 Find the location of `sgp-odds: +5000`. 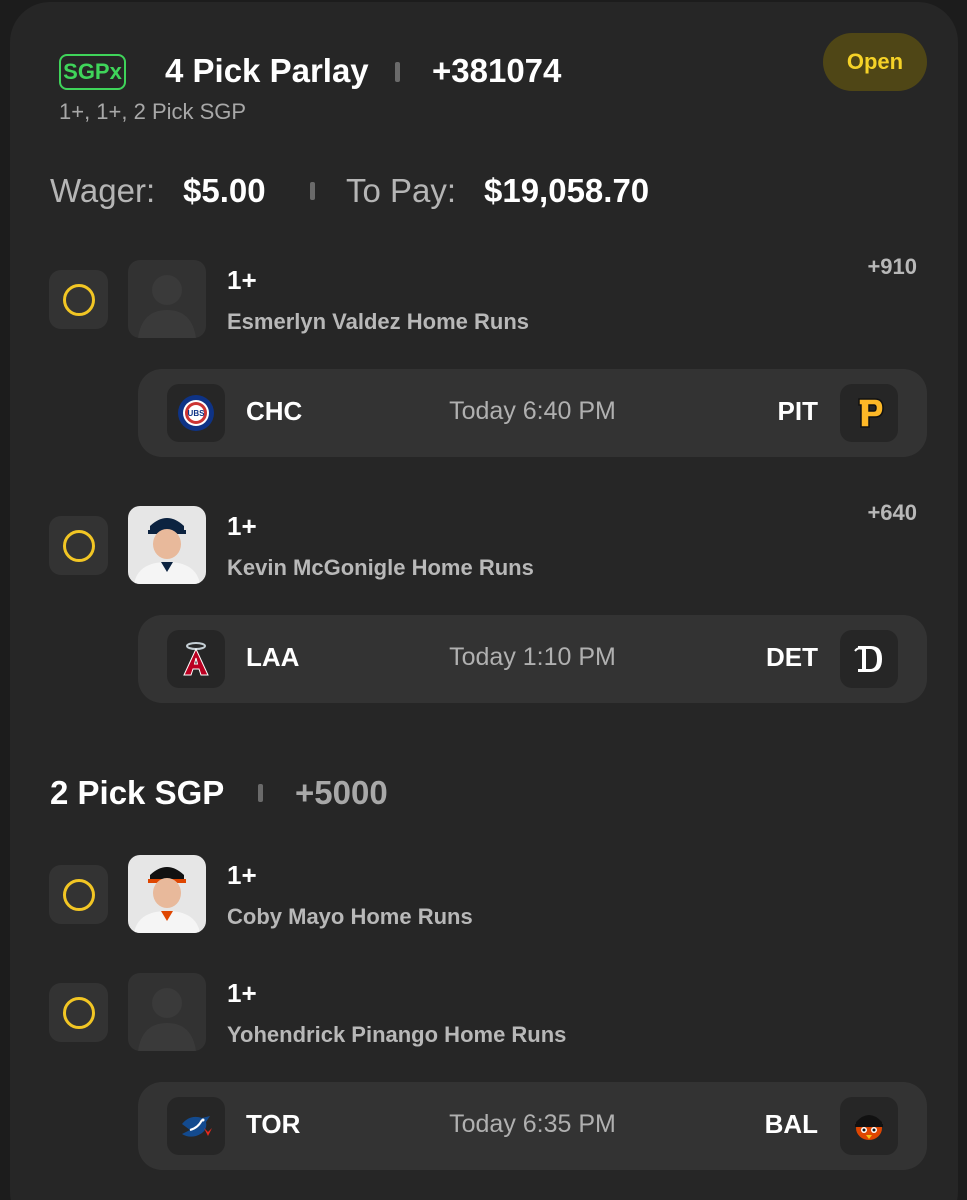

sgp-odds: +5000 is located at coordinates (341, 792).